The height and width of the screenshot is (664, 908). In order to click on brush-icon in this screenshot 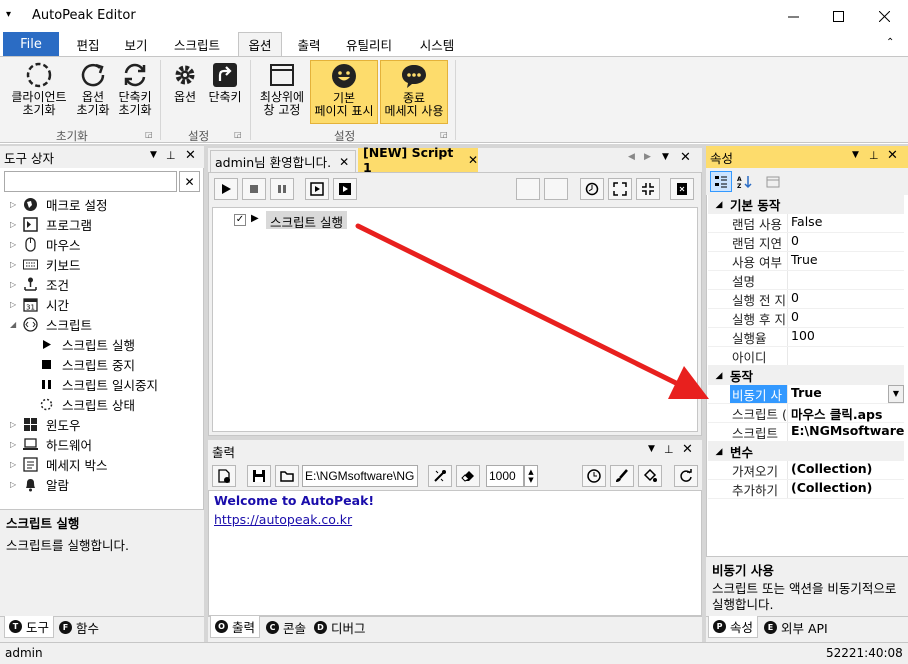, I will do `click(622, 476)`.